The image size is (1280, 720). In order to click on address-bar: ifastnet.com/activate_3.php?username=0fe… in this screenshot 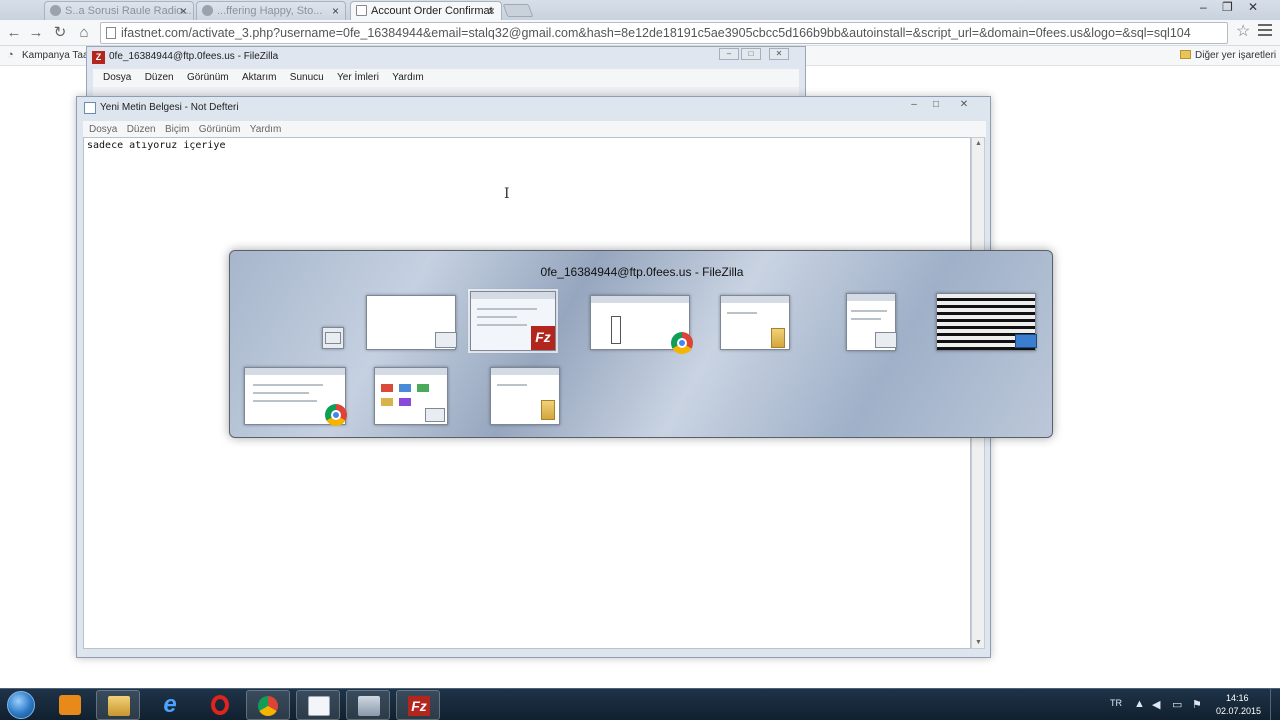, I will do `click(664, 33)`.